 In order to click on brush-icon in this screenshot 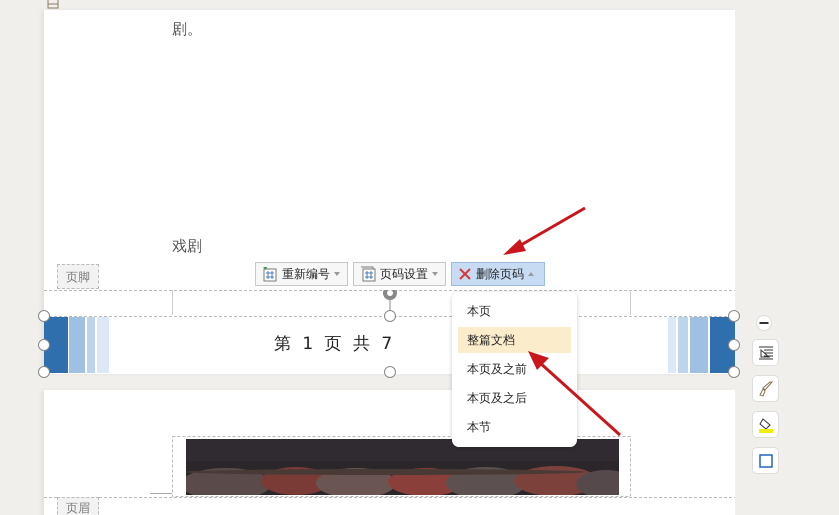, I will do `click(765, 388)`.